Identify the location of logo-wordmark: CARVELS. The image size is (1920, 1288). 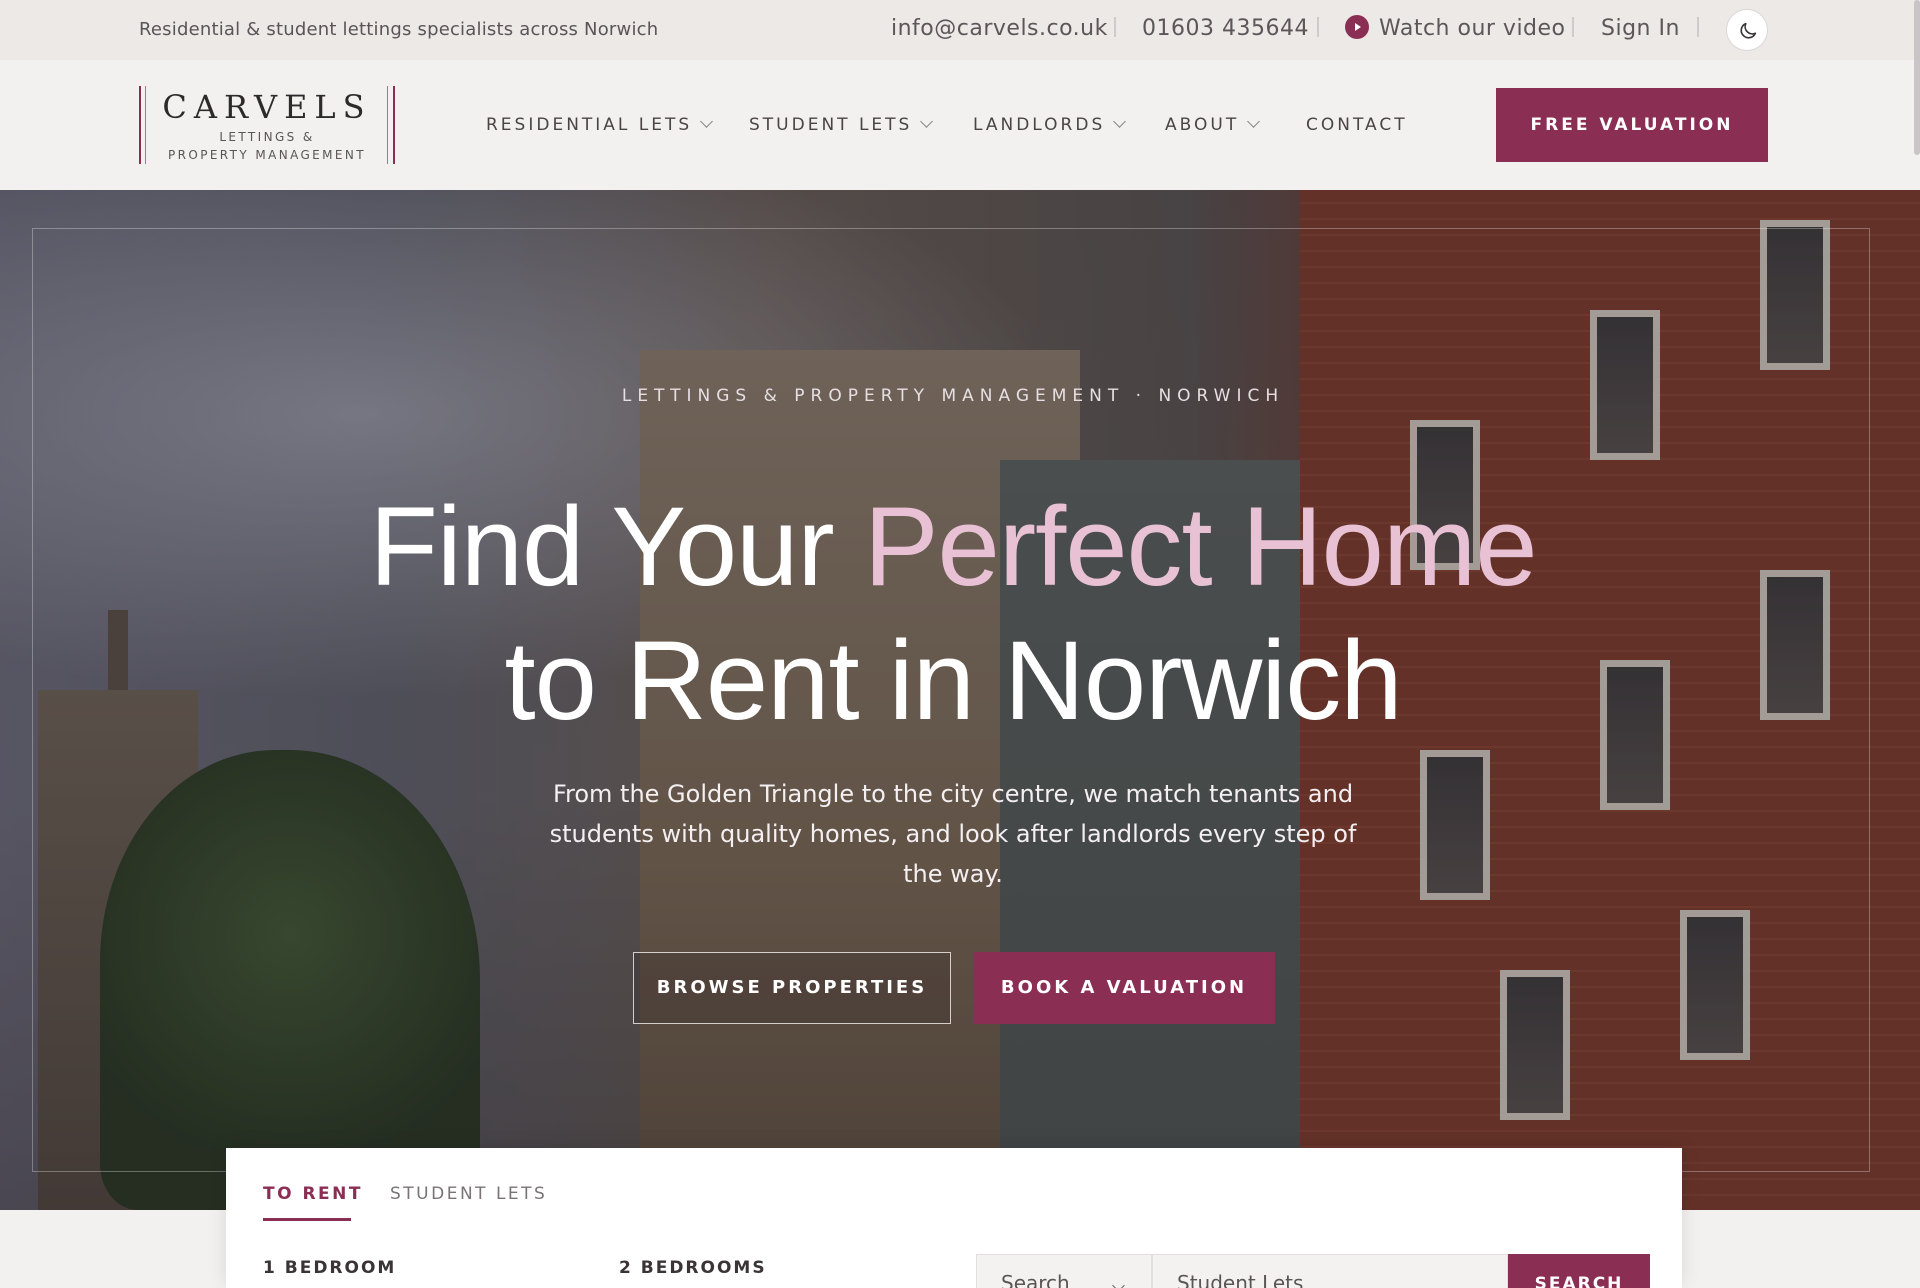
(267, 107).